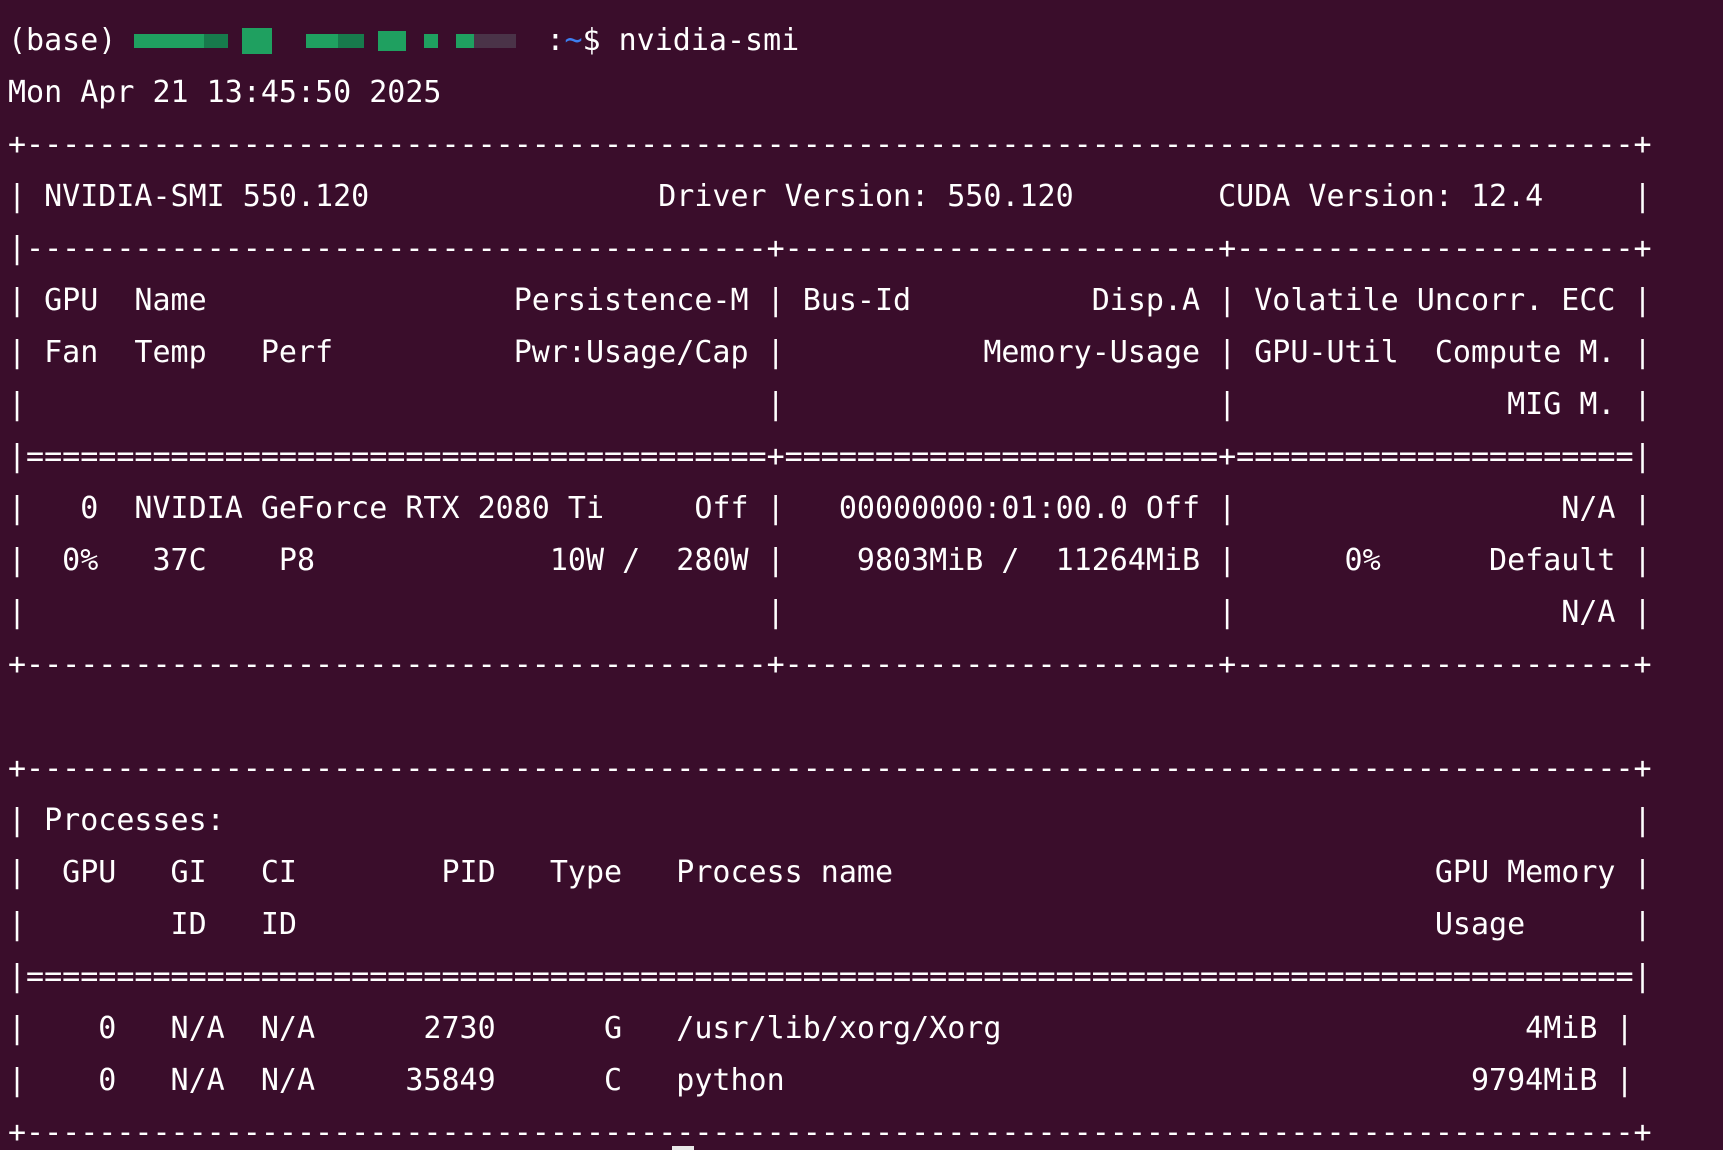  I want to click on process-header-row-2: | ID ID Usage |, so click(830, 924).